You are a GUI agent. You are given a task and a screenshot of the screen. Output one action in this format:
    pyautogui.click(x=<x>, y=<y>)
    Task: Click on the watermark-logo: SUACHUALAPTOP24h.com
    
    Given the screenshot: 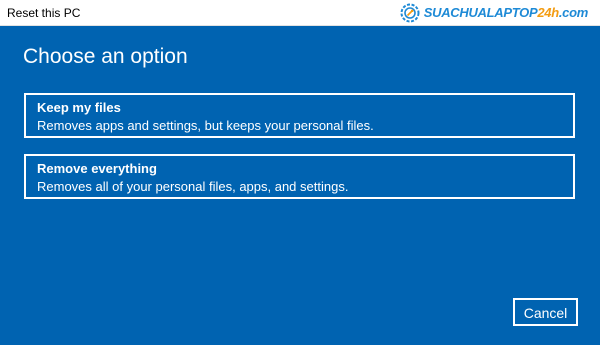 What is the action you would take?
    pyautogui.click(x=494, y=13)
    